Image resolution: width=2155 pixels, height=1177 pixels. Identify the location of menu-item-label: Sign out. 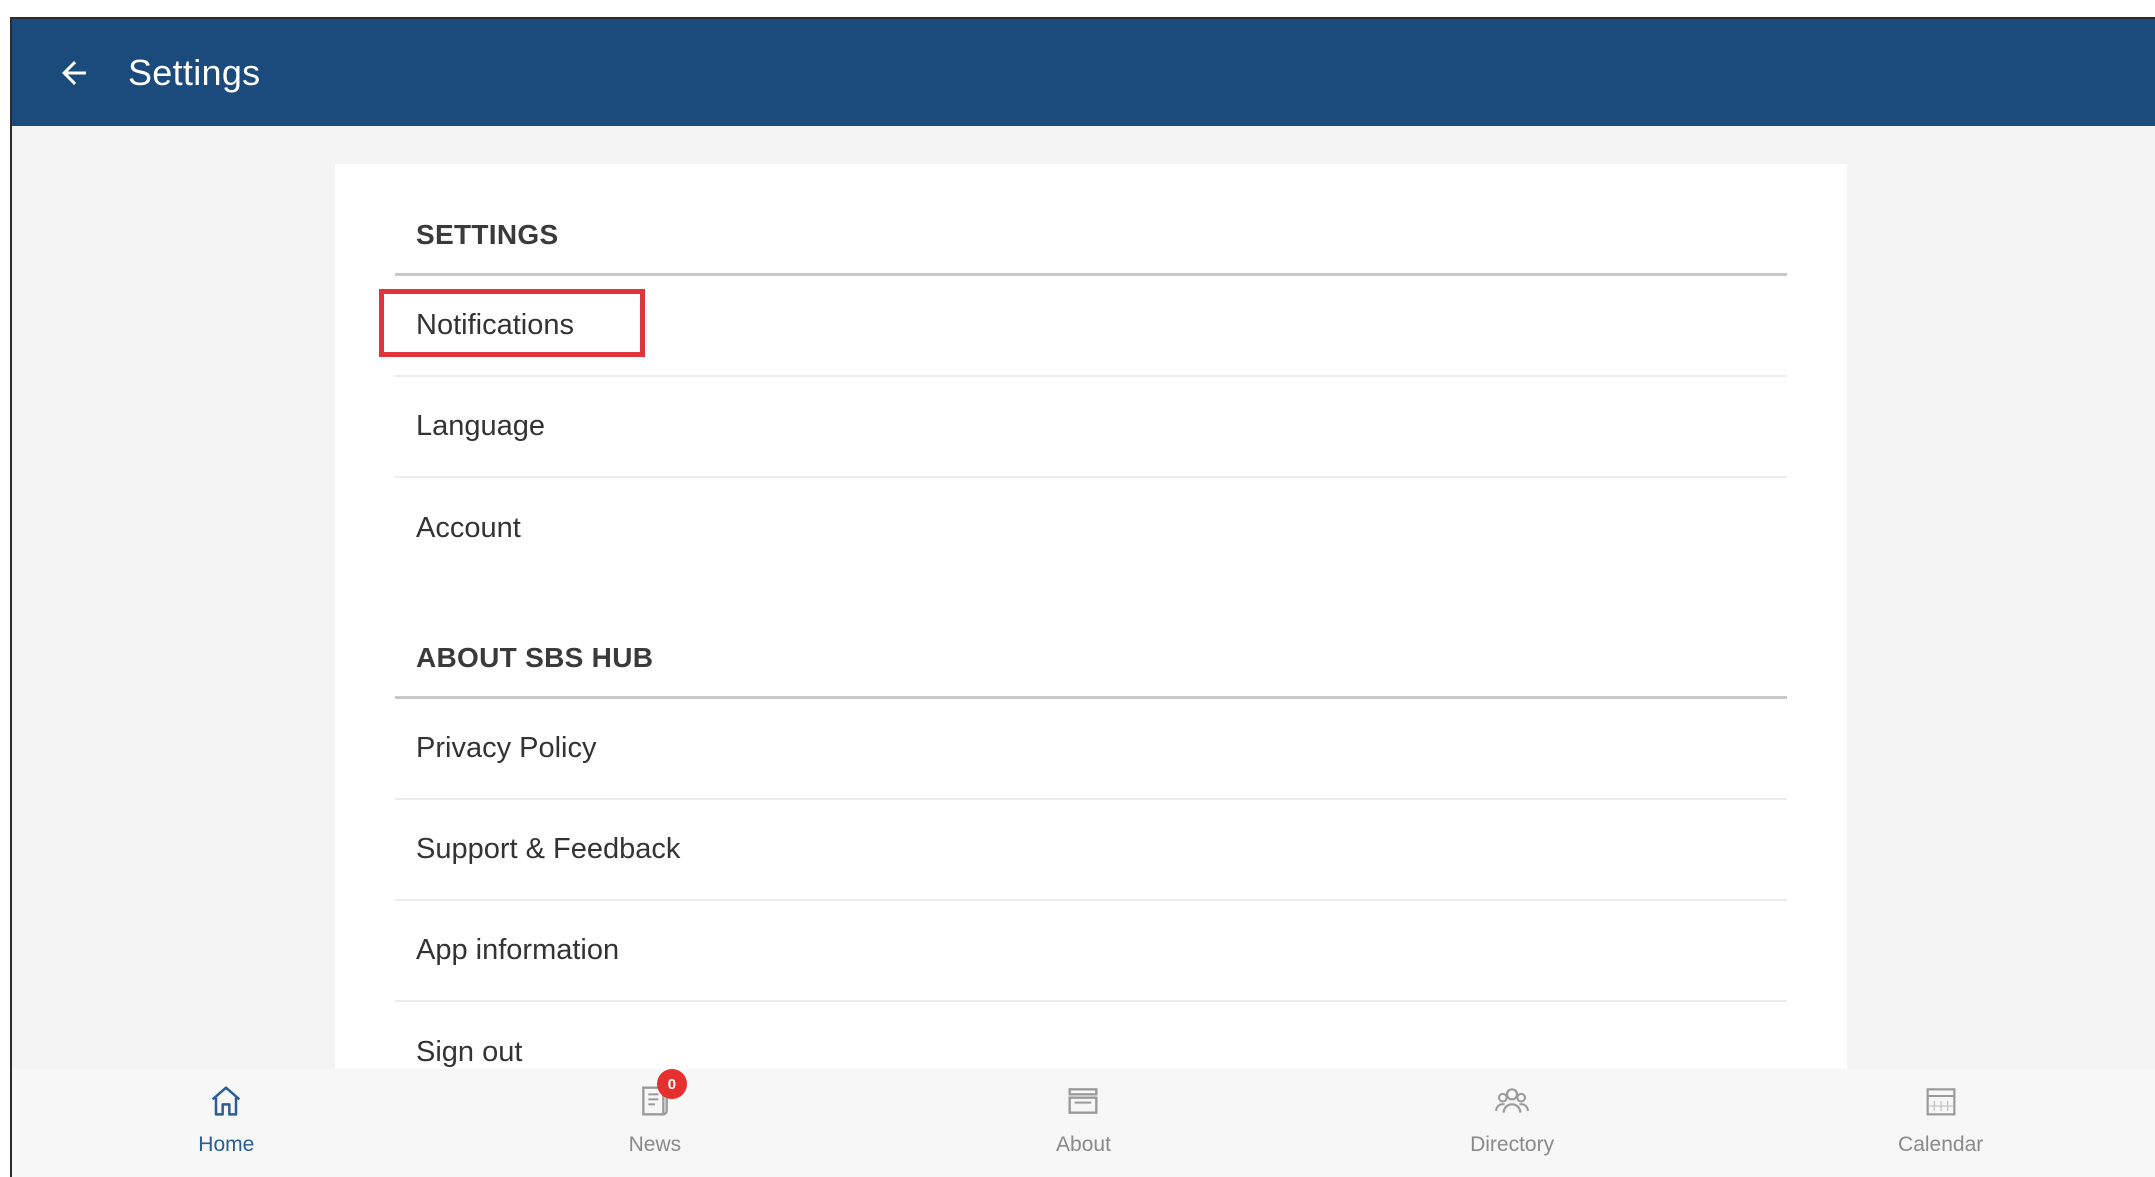
(469, 1052).